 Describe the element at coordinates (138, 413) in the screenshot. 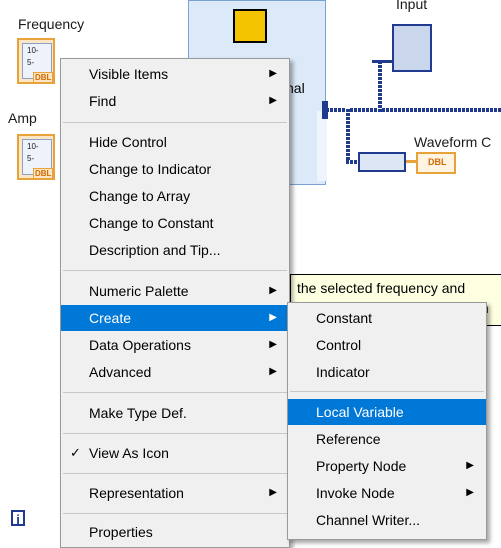

I see `menu-item-label: Make Type Def.` at that location.